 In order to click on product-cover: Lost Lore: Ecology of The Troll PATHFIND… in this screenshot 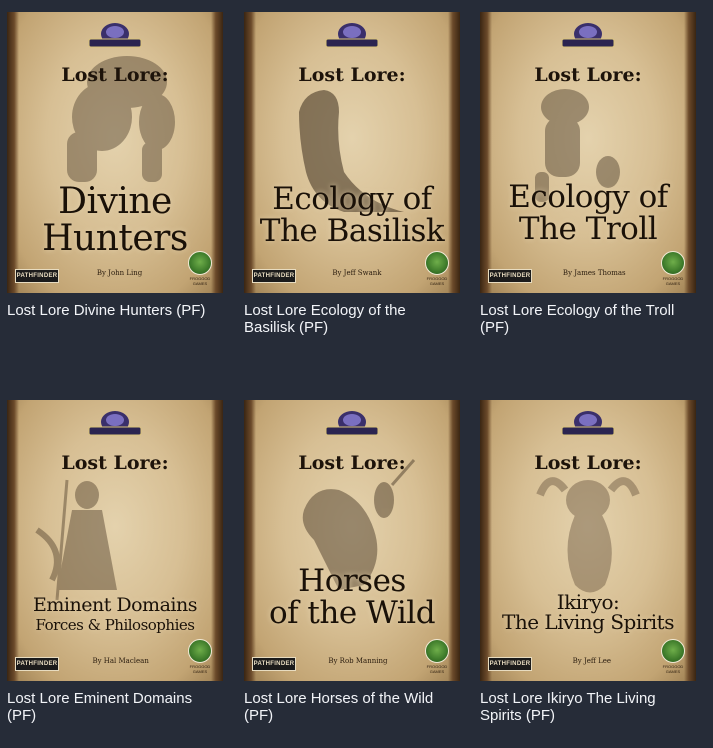, I will do `click(588, 152)`.